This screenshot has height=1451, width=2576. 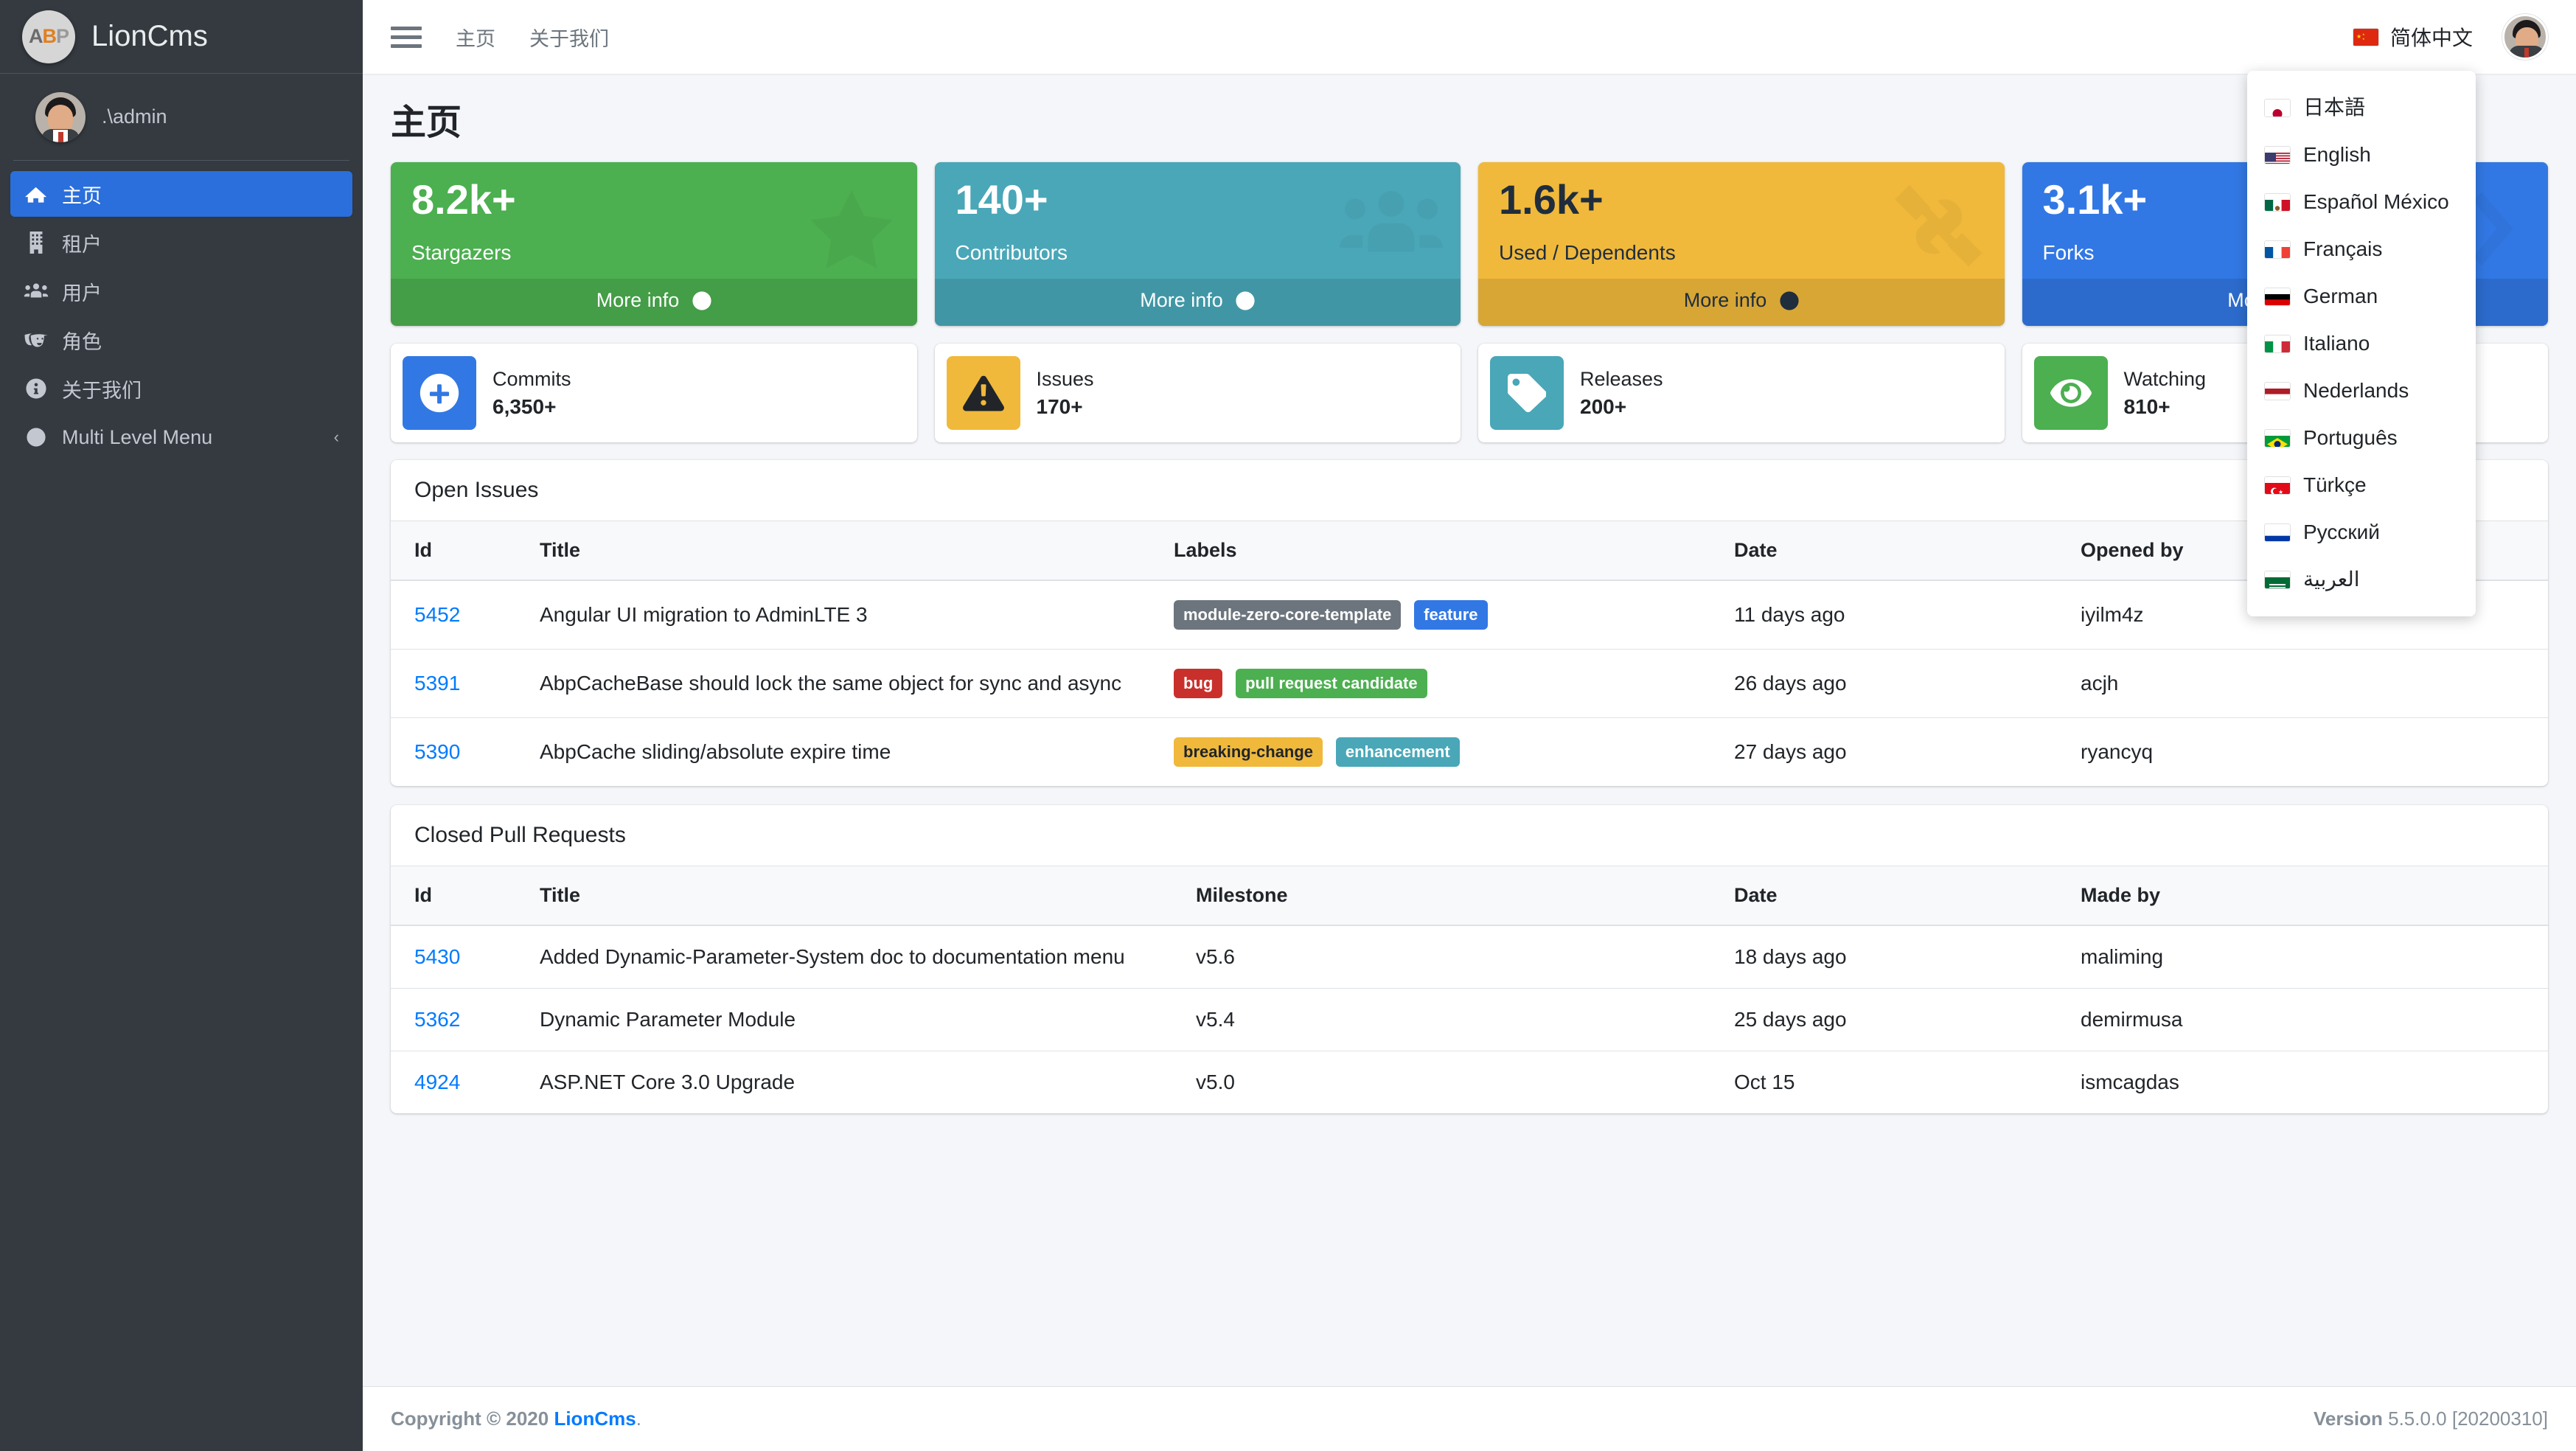 I want to click on language-option-label: 日本語, so click(x=2334, y=107).